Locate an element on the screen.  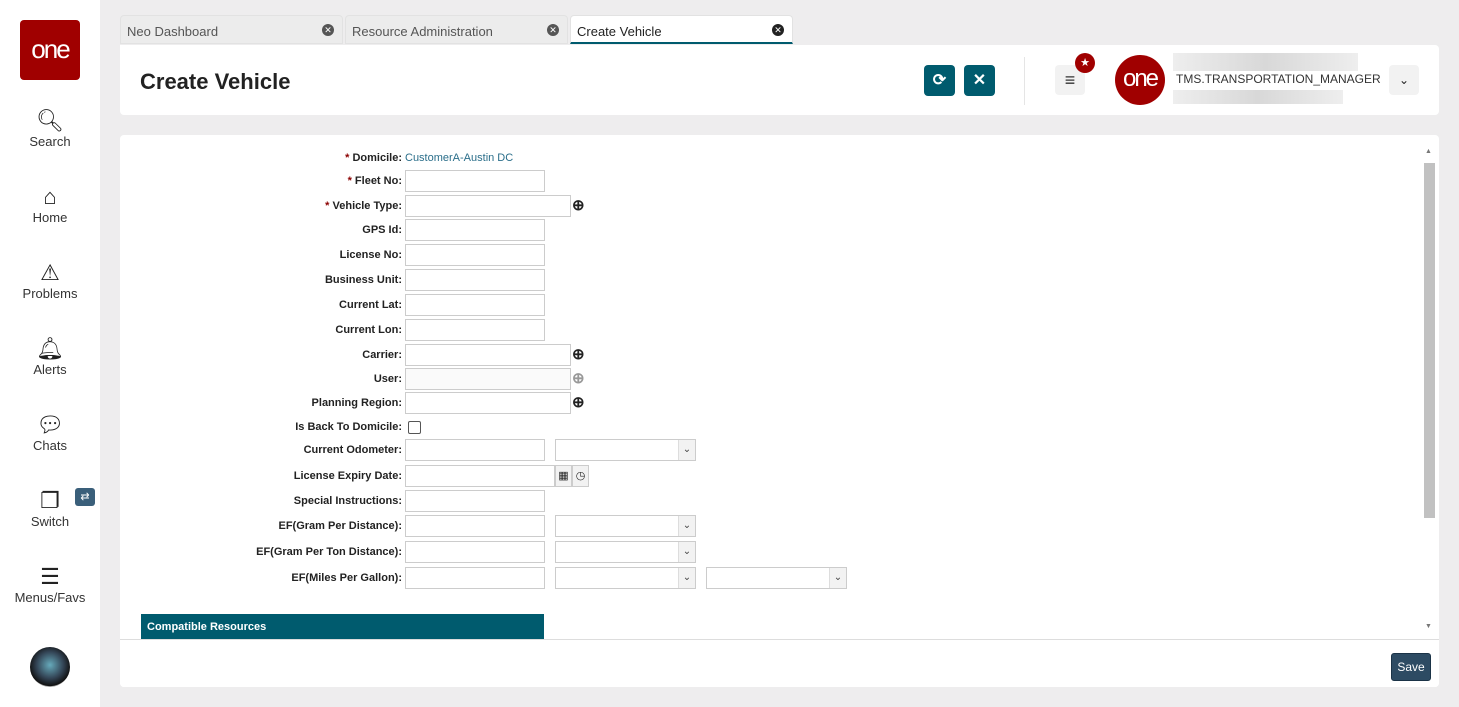
label-text: Special Instructions is located at coordinates (346, 501).